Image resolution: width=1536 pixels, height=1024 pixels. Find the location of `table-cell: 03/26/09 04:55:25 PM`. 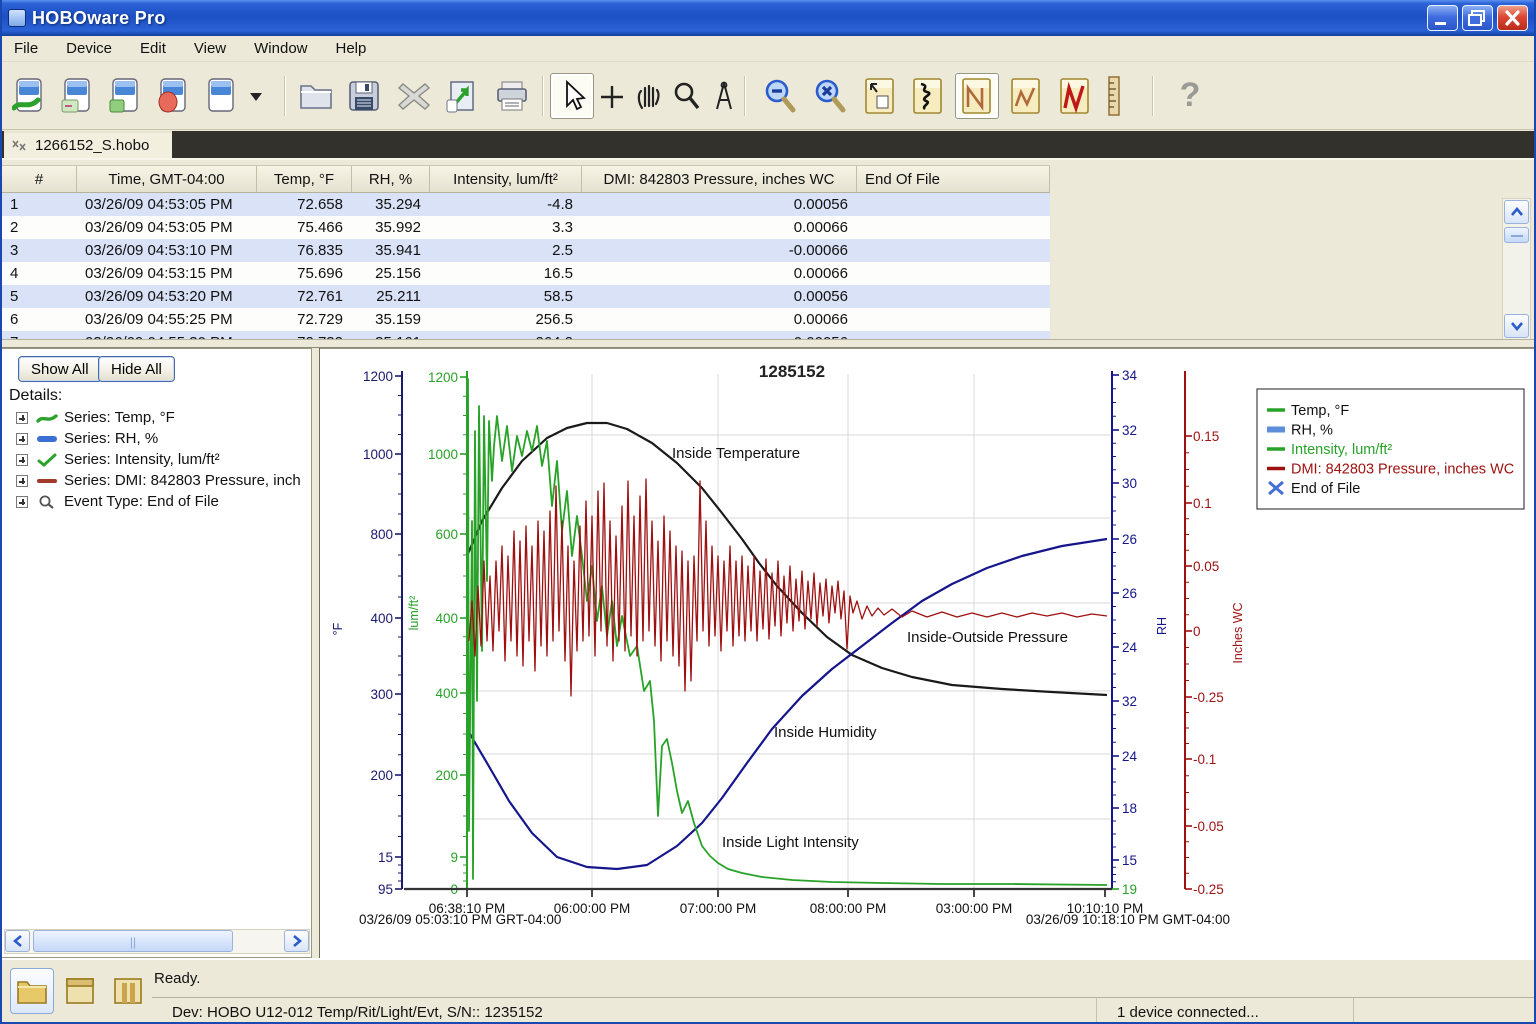

table-cell: 03/26/09 04:55:25 PM is located at coordinates (159, 319).